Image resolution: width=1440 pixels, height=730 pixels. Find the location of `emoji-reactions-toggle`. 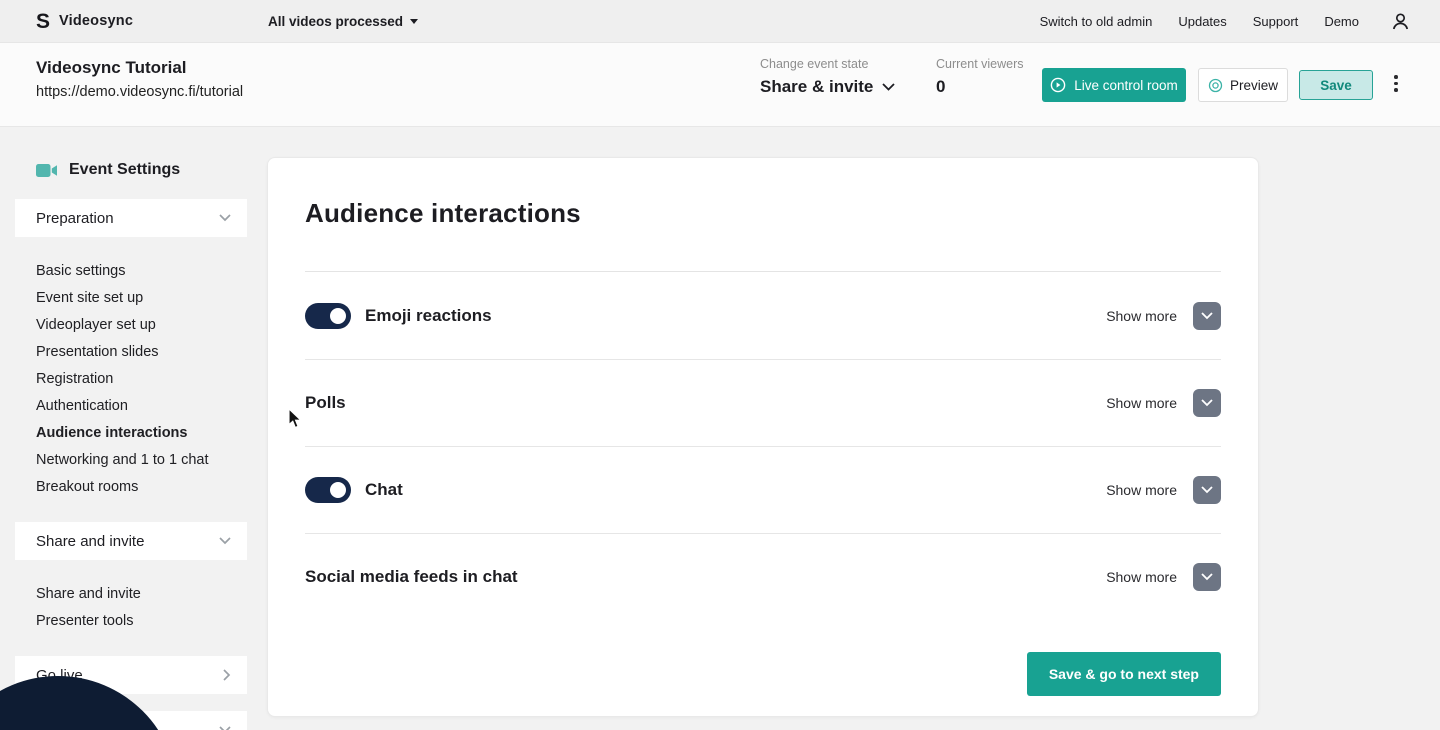

emoji-reactions-toggle is located at coordinates (328, 315).